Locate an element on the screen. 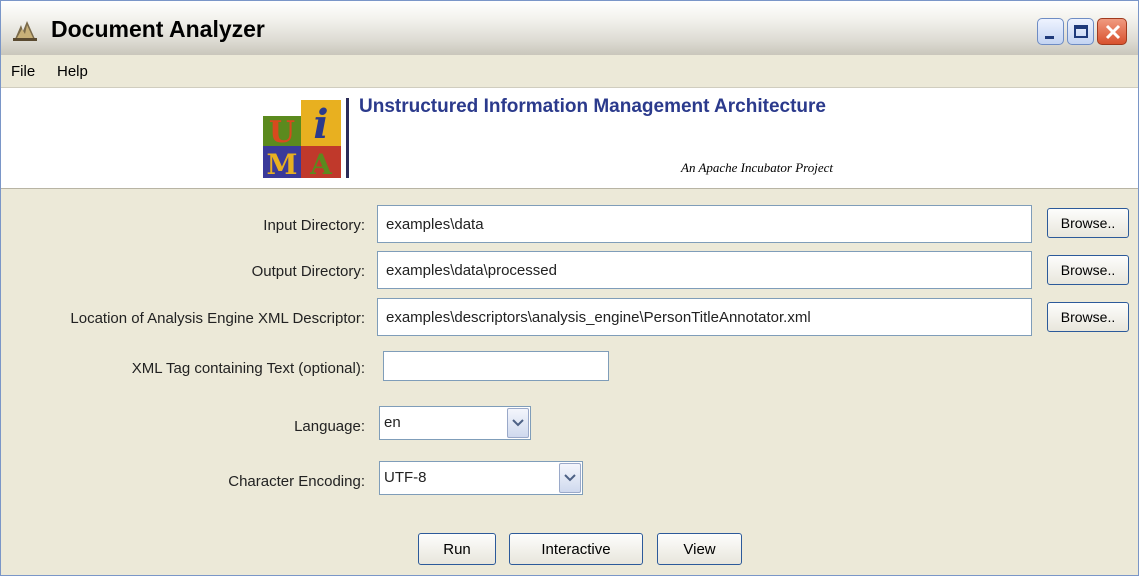 The width and height of the screenshot is (1139, 576). language-value: en is located at coordinates (392, 422).